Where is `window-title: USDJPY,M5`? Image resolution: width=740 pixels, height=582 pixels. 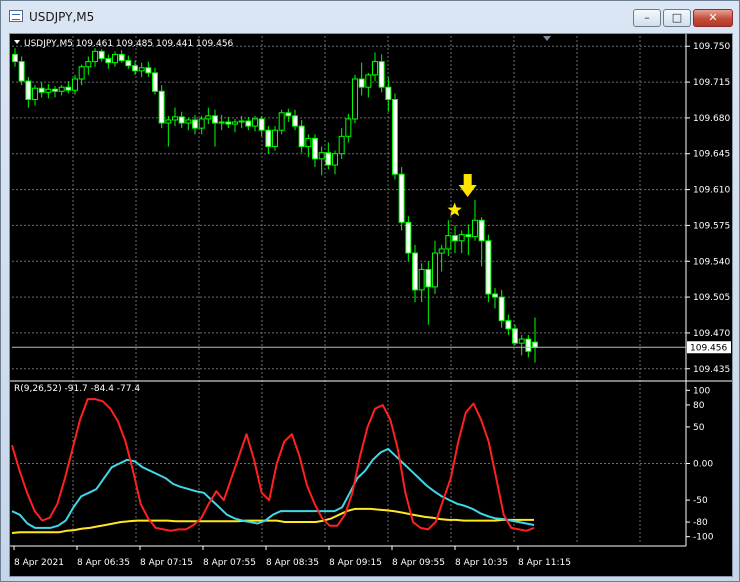 window-title: USDJPY,M5 is located at coordinates (62, 17).